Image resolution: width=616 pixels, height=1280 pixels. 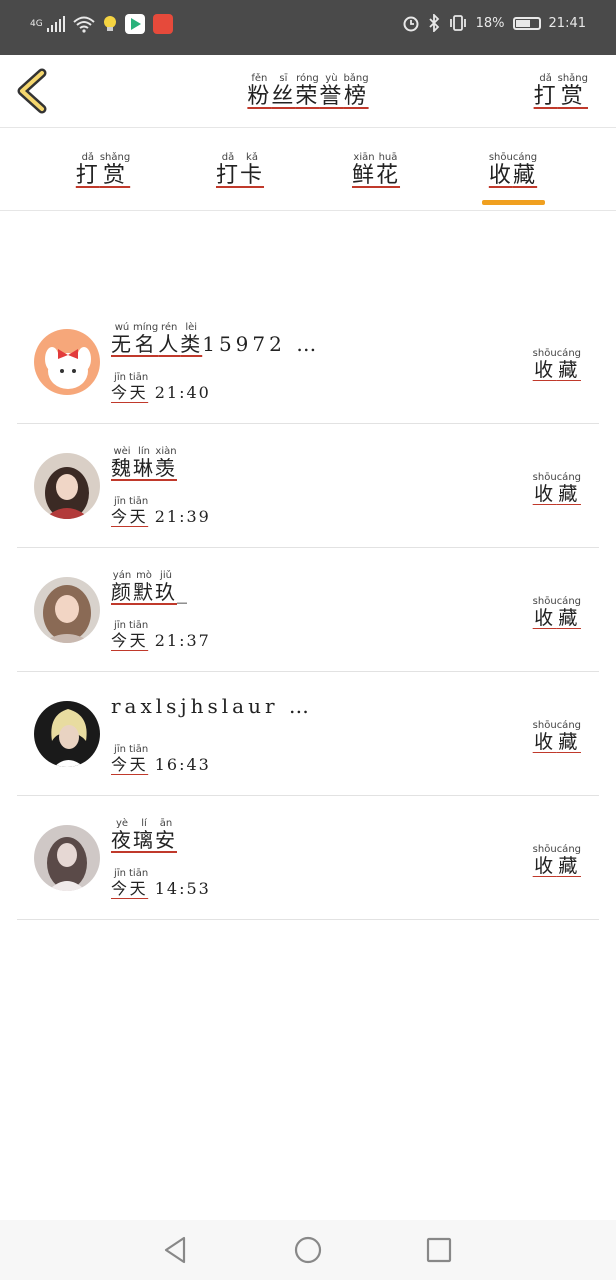 I want to click on nav-recent-button, so click(x=439, y=1250).